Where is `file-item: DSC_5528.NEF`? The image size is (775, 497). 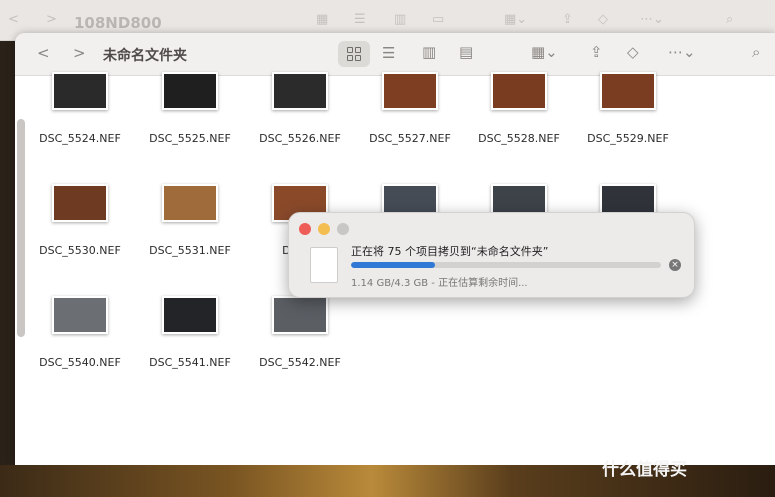 file-item: DSC_5528.NEF is located at coordinates (519, 108).